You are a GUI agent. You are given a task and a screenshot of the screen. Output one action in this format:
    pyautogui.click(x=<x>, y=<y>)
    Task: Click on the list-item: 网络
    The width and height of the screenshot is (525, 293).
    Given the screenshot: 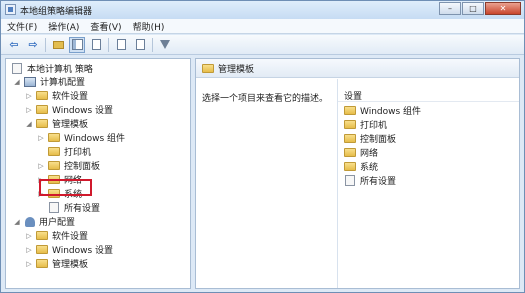 What is the action you would take?
    pyautogui.click(x=361, y=152)
    